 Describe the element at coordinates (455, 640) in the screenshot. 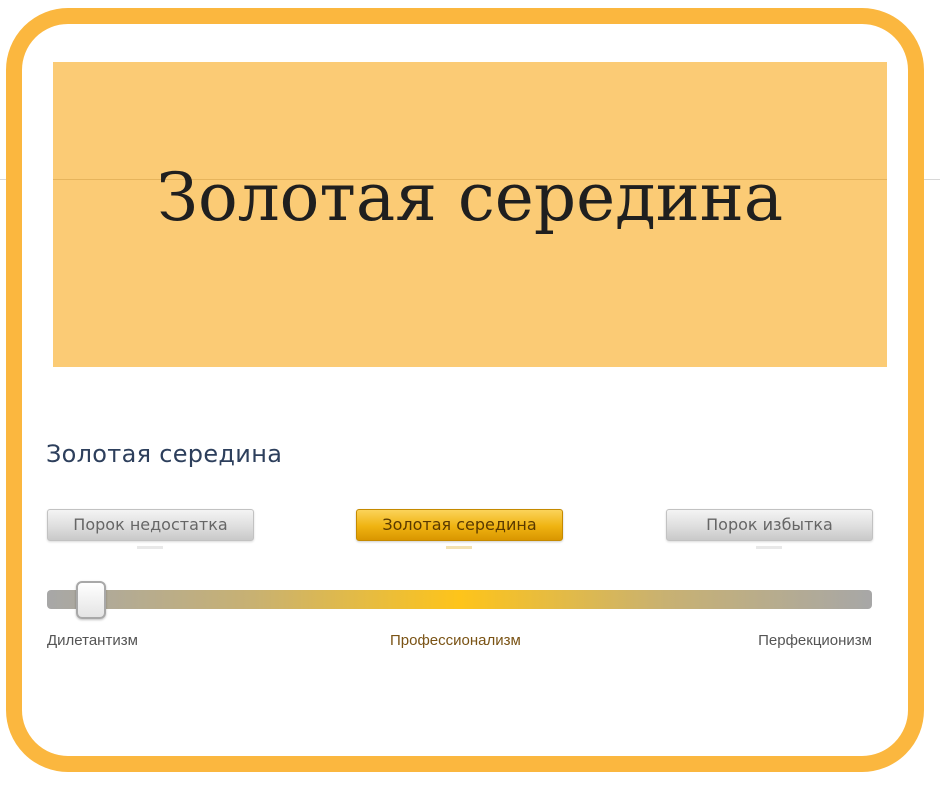

I see `scale-label-professionalism: Профессионализм` at that location.